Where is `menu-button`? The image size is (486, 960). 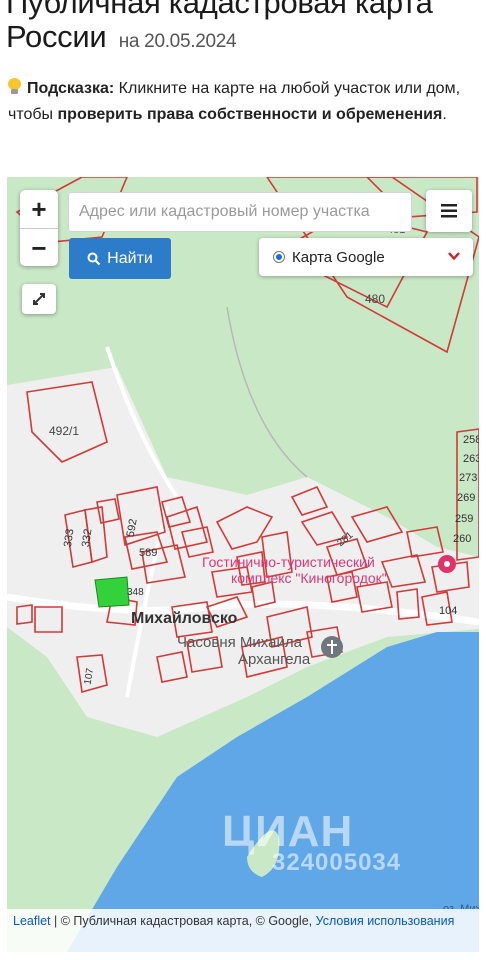 menu-button is located at coordinates (449, 211).